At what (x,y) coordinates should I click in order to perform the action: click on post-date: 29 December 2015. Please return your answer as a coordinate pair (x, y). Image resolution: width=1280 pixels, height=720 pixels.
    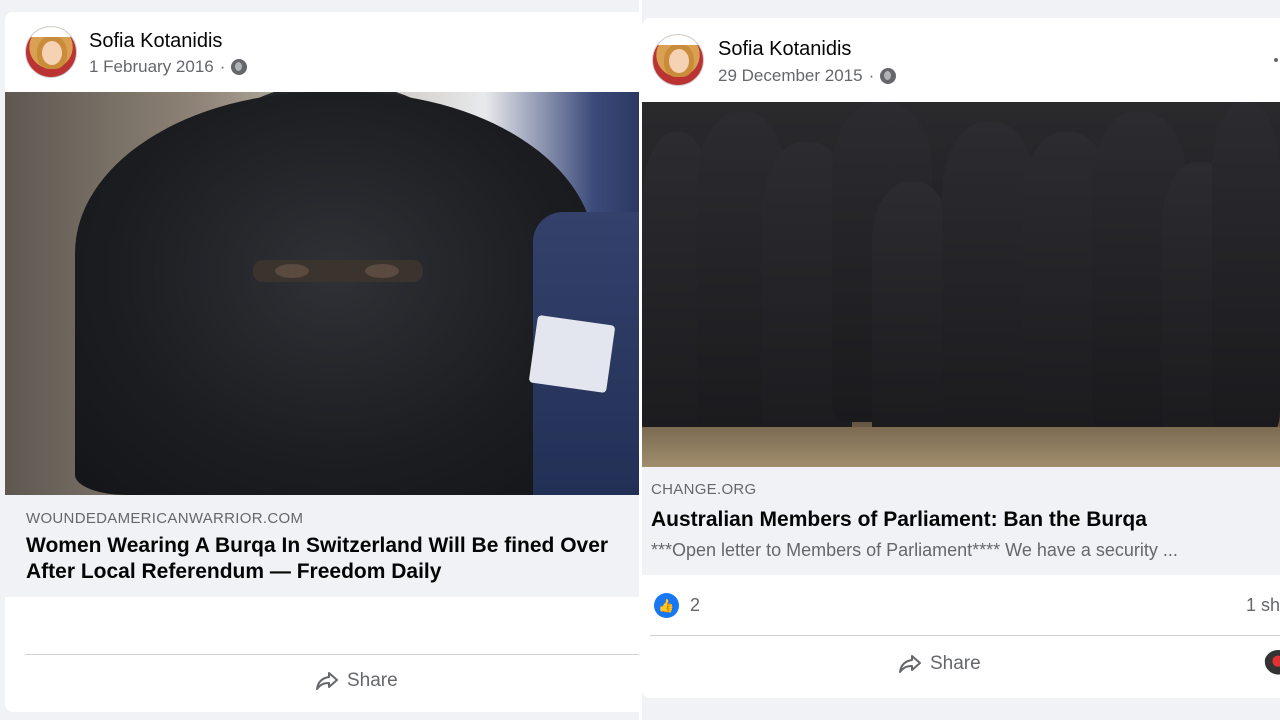
    Looking at the image, I should click on (790, 76).